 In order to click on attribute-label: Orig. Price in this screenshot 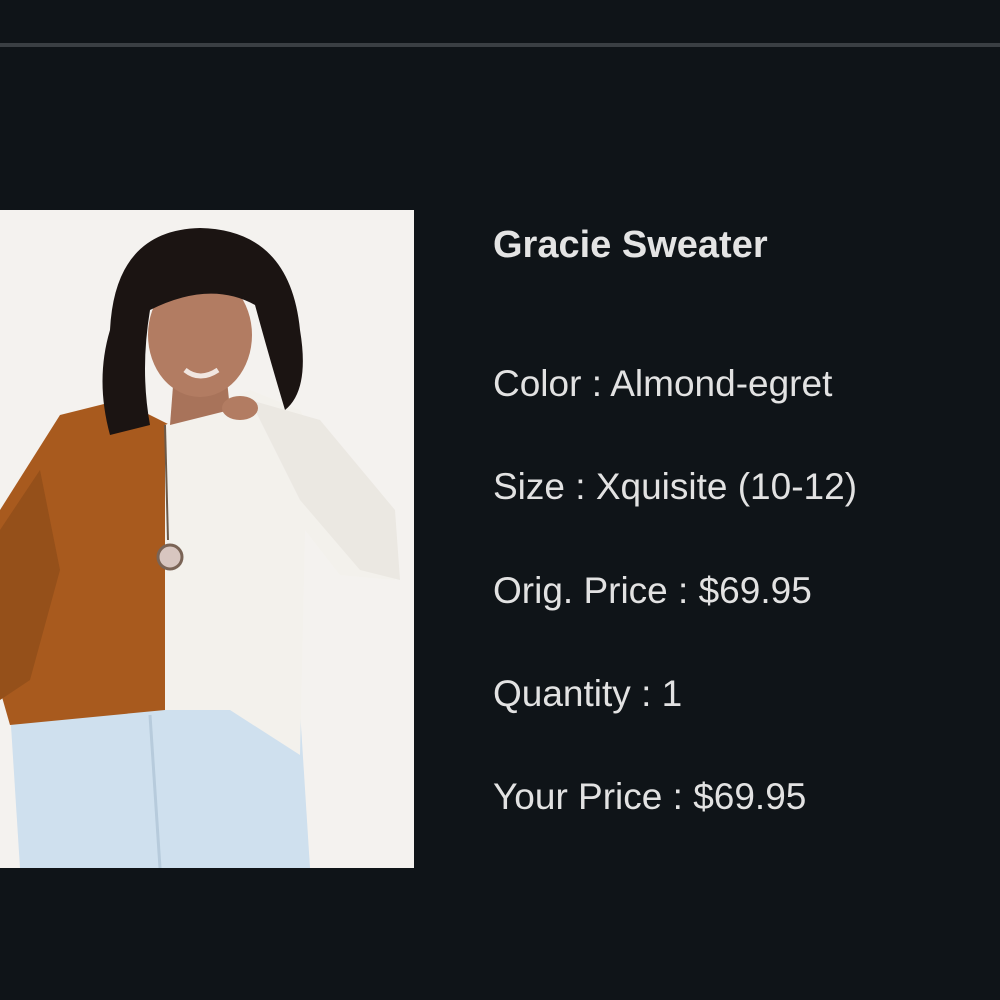, I will do `click(580, 590)`.